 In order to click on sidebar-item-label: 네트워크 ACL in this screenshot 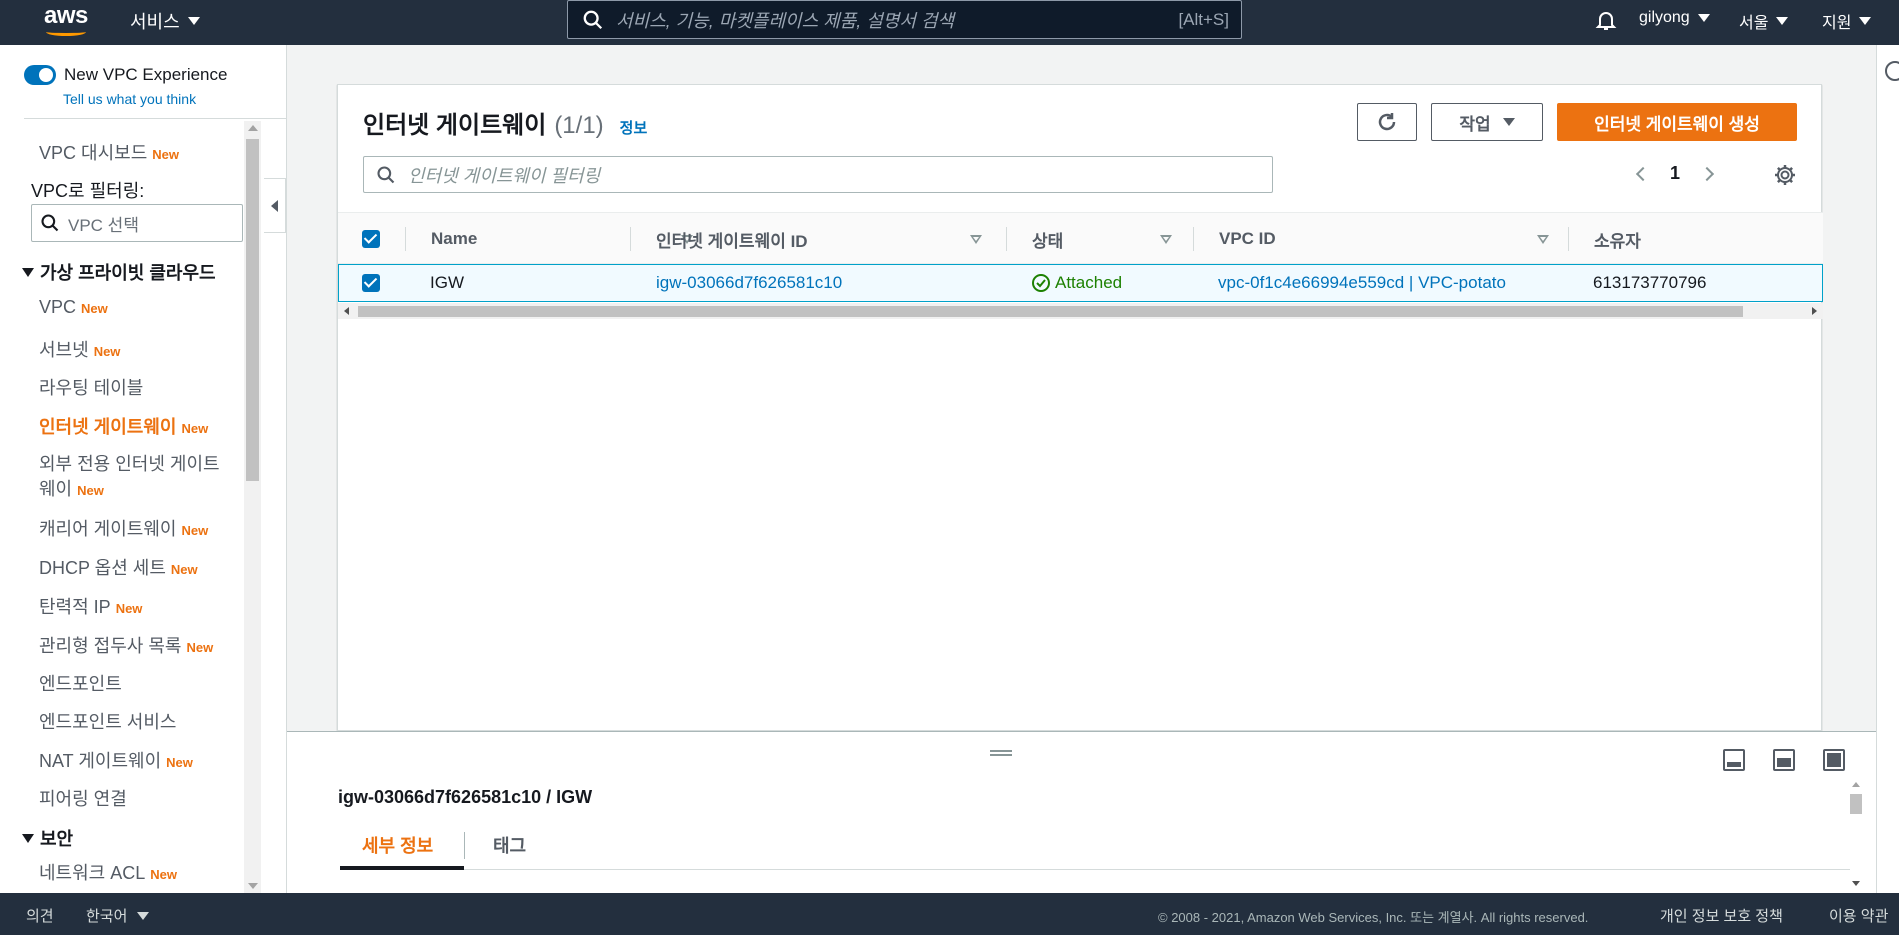, I will do `click(92, 873)`.